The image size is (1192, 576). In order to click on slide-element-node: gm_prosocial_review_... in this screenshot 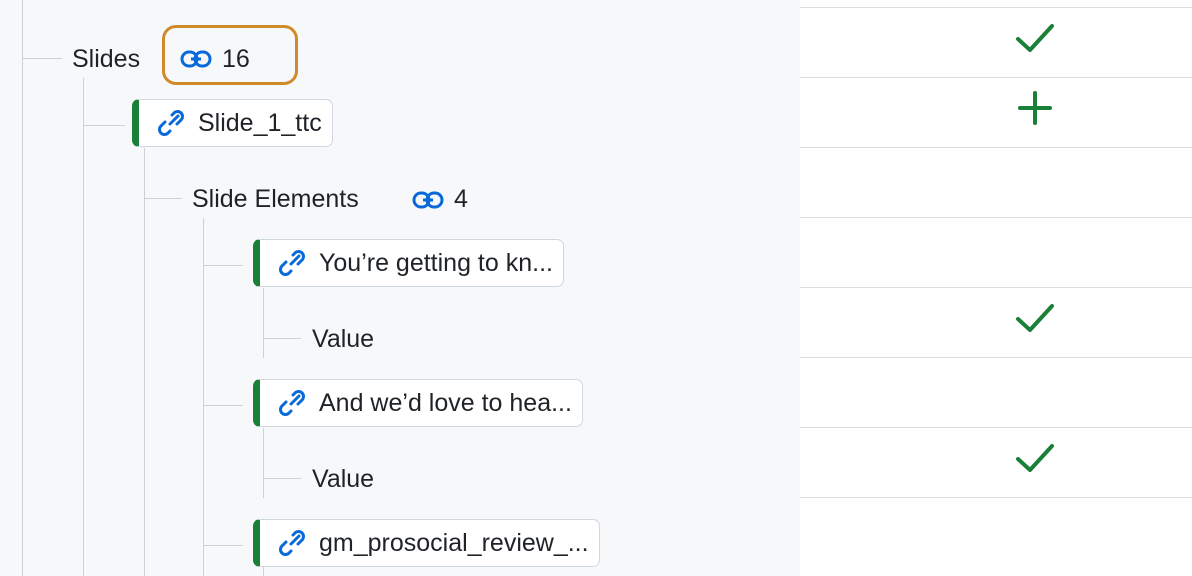, I will do `click(426, 543)`.